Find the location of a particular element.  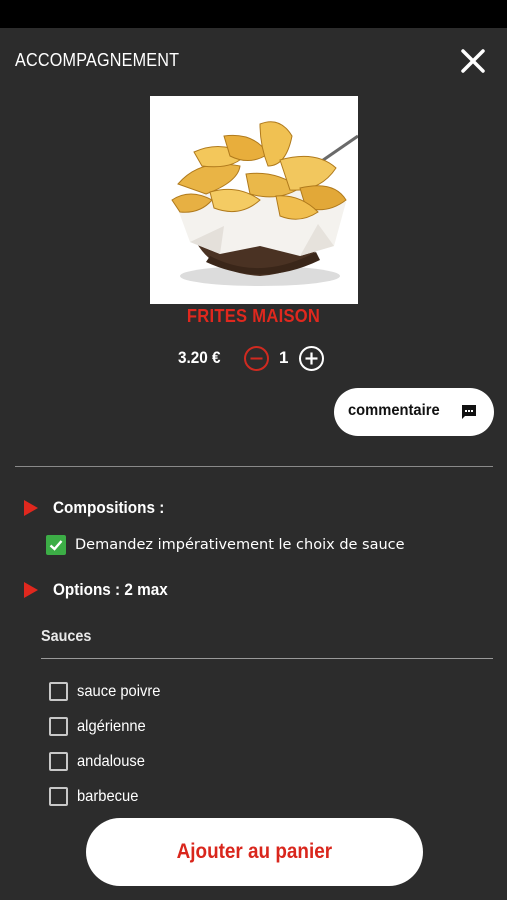

comment-button: commentaire is located at coordinates (414, 412).